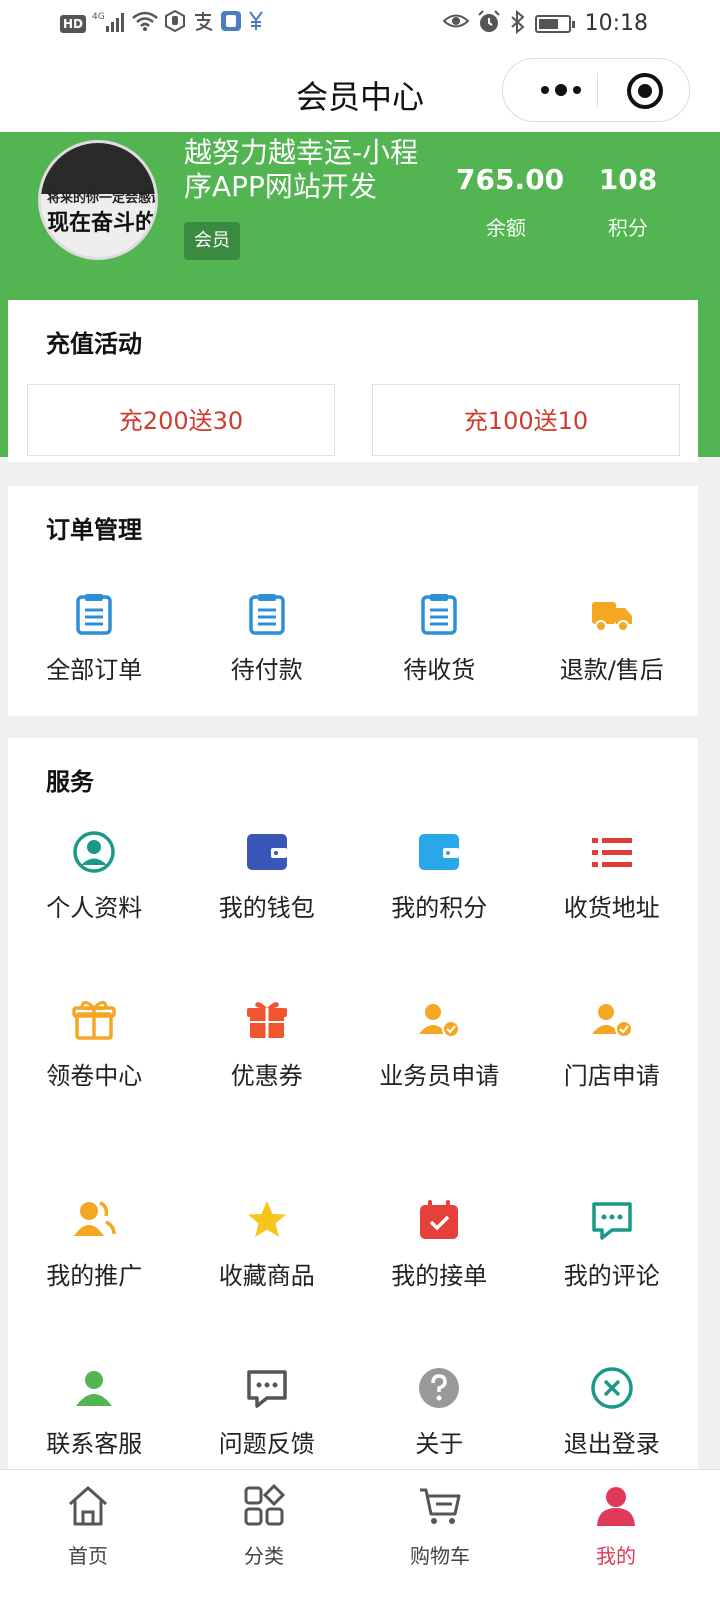 This screenshot has width=720, height=1600. I want to click on alipay-icon, so click(203, 24).